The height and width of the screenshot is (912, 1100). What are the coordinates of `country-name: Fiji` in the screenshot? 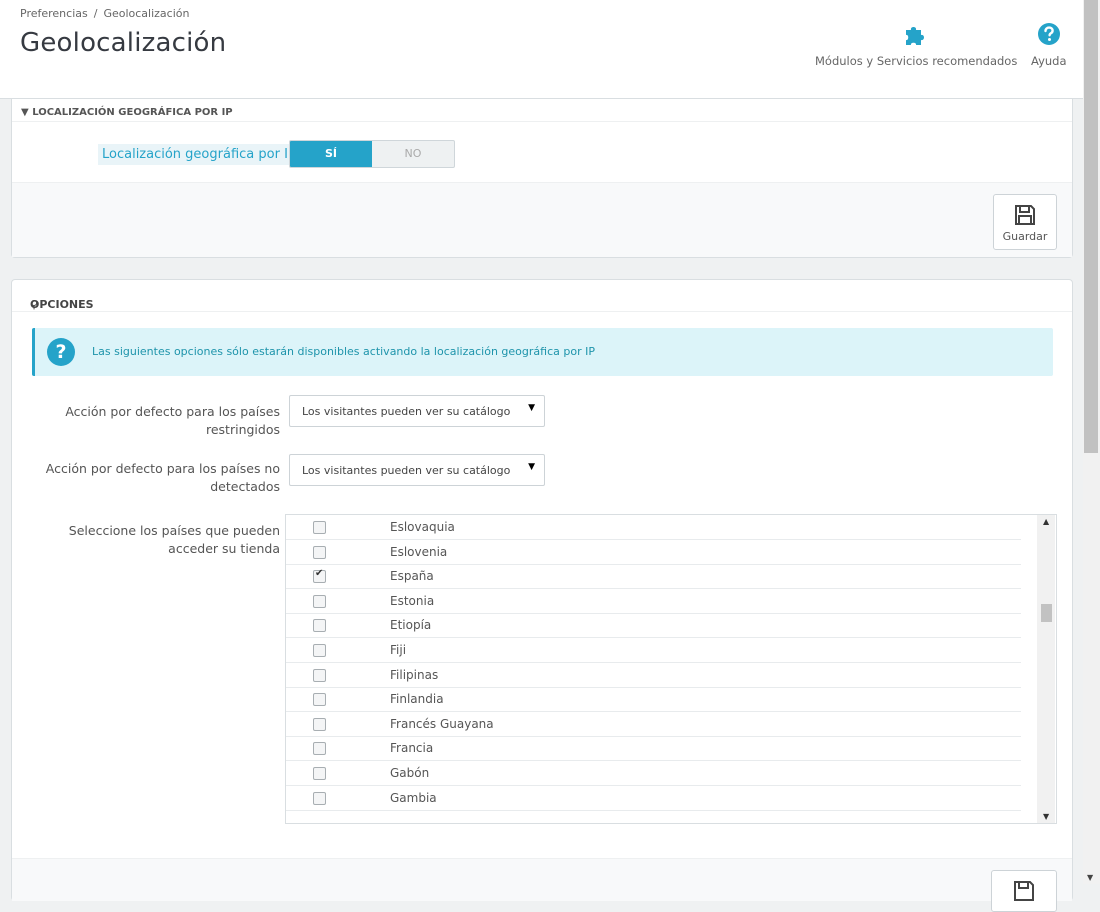 It's located at (398, 650).